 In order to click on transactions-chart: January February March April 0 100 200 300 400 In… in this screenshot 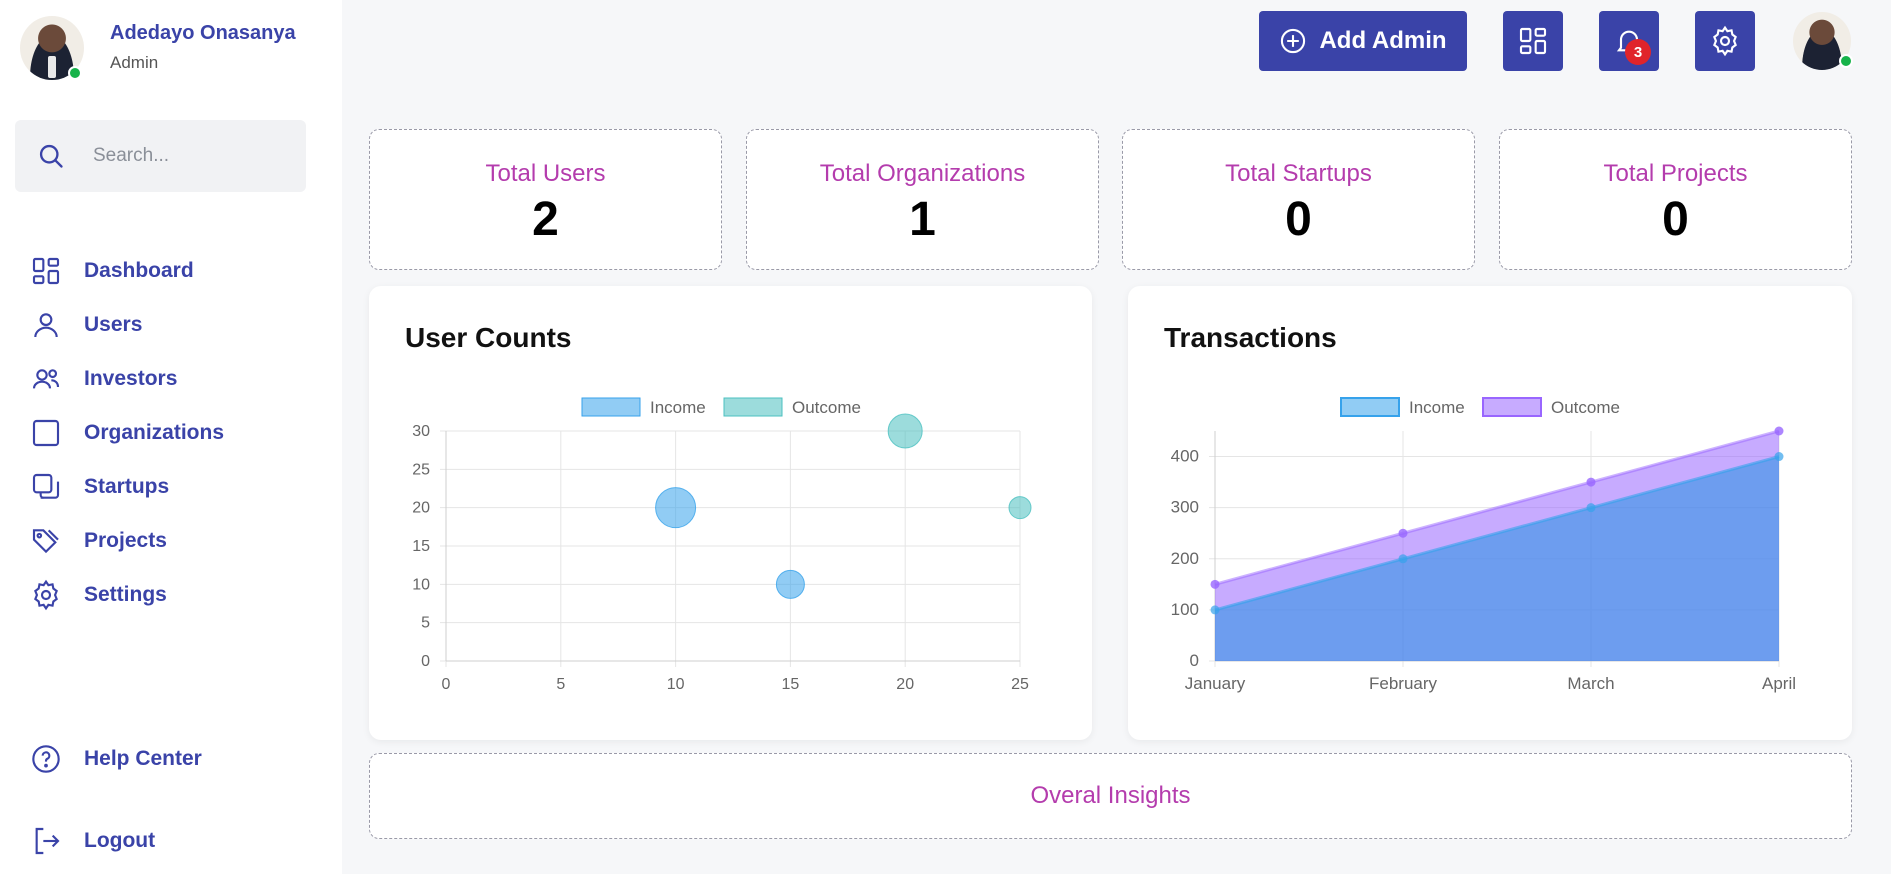, I will do `click(1483, 545)`.